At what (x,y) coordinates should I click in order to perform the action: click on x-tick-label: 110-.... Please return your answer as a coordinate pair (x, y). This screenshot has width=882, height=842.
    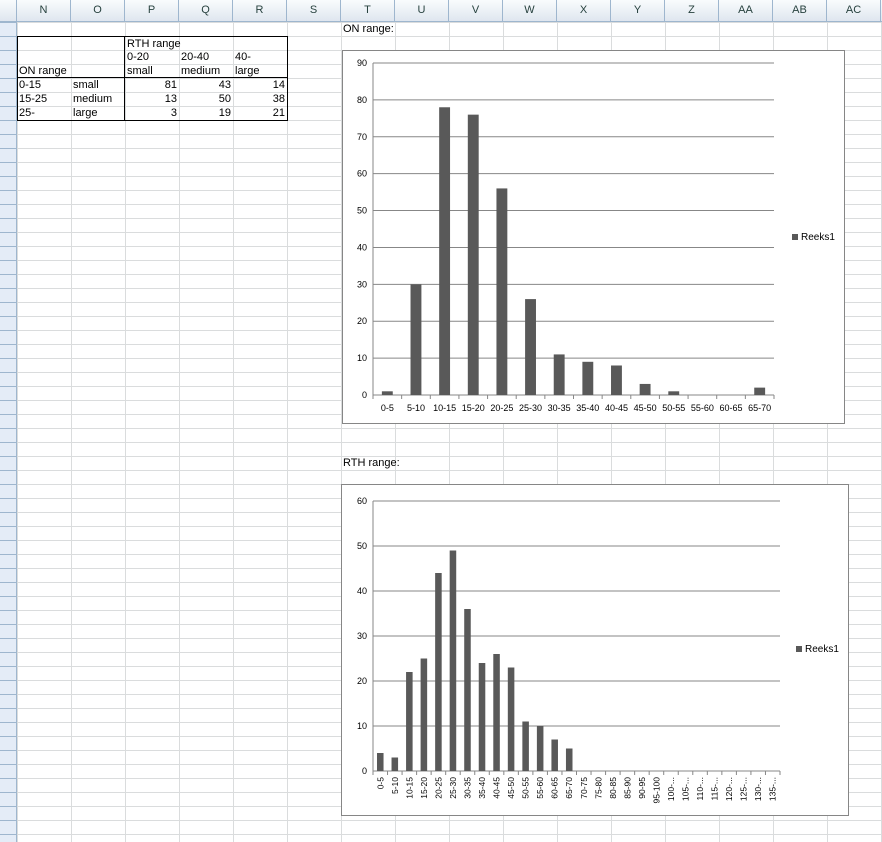
    Looking at the image, I should click on (700, 788).